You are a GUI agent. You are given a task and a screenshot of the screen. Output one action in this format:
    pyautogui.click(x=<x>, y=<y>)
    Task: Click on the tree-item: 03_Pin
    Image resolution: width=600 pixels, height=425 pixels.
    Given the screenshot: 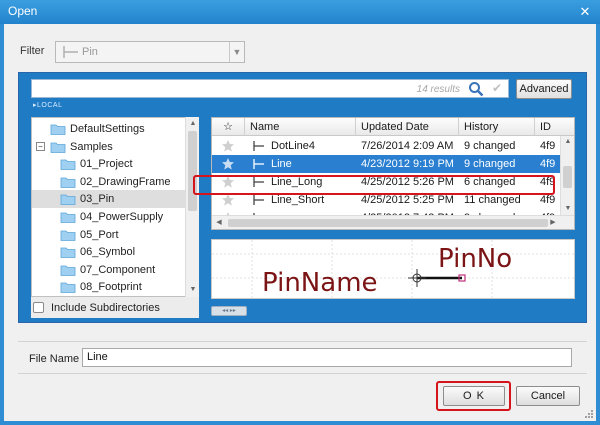 What is the action you would take?
    pyautogui.click(x=108, y=199)
    